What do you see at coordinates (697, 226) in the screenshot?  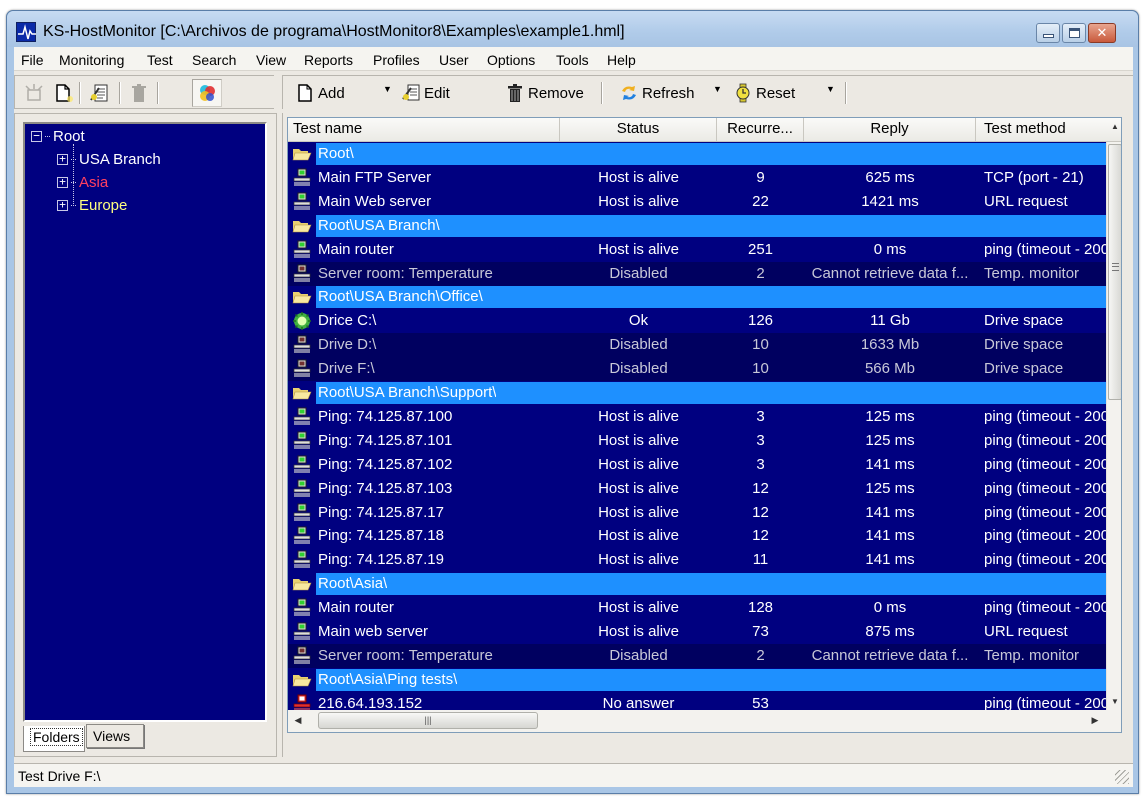 I see `folder-group-row: Root\USA Branch\` at bounding box center [697, 226].